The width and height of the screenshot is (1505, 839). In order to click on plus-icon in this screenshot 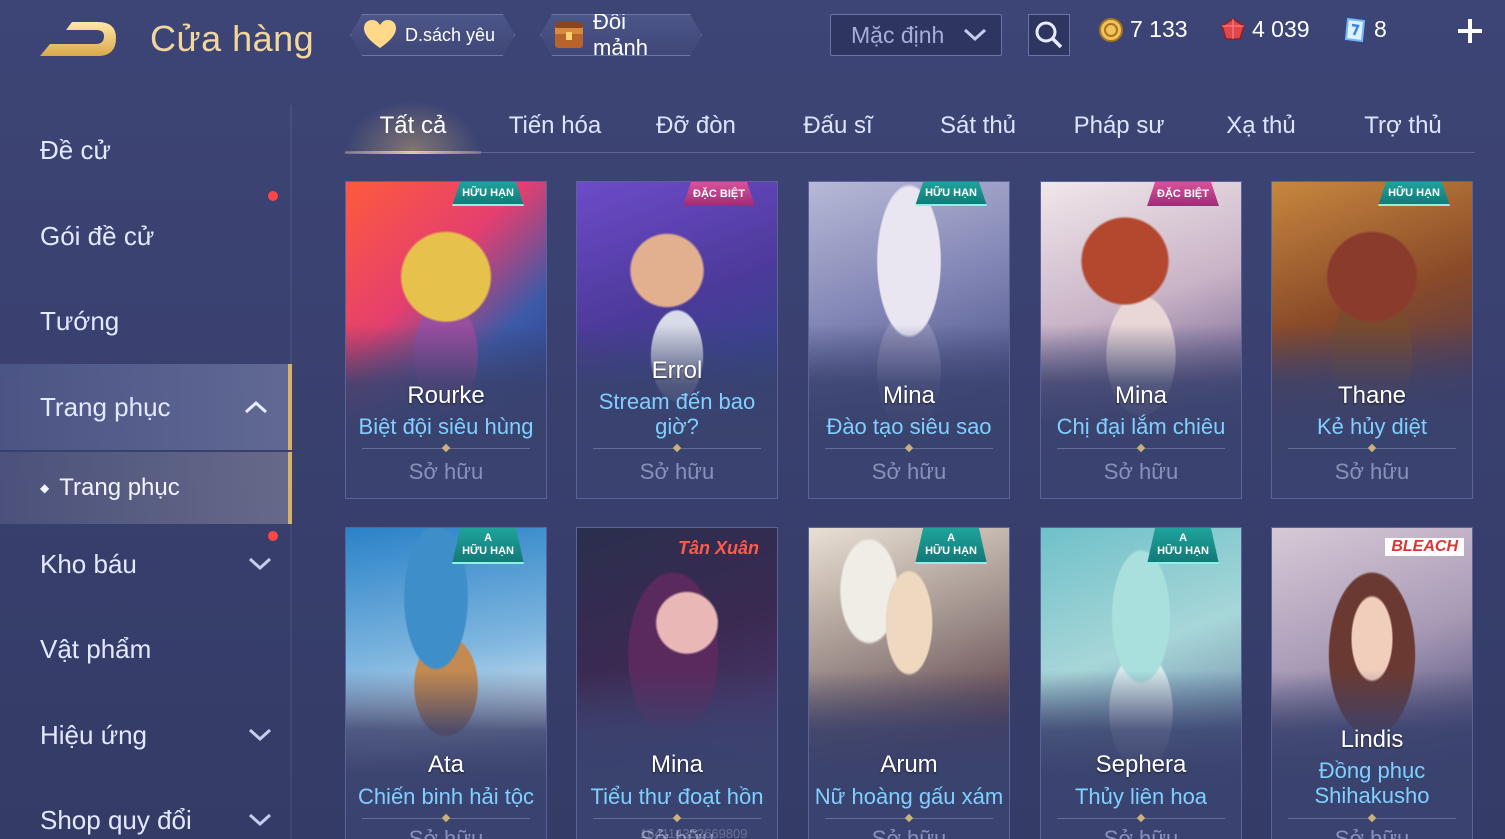, I will do `click(1470, 31)`.